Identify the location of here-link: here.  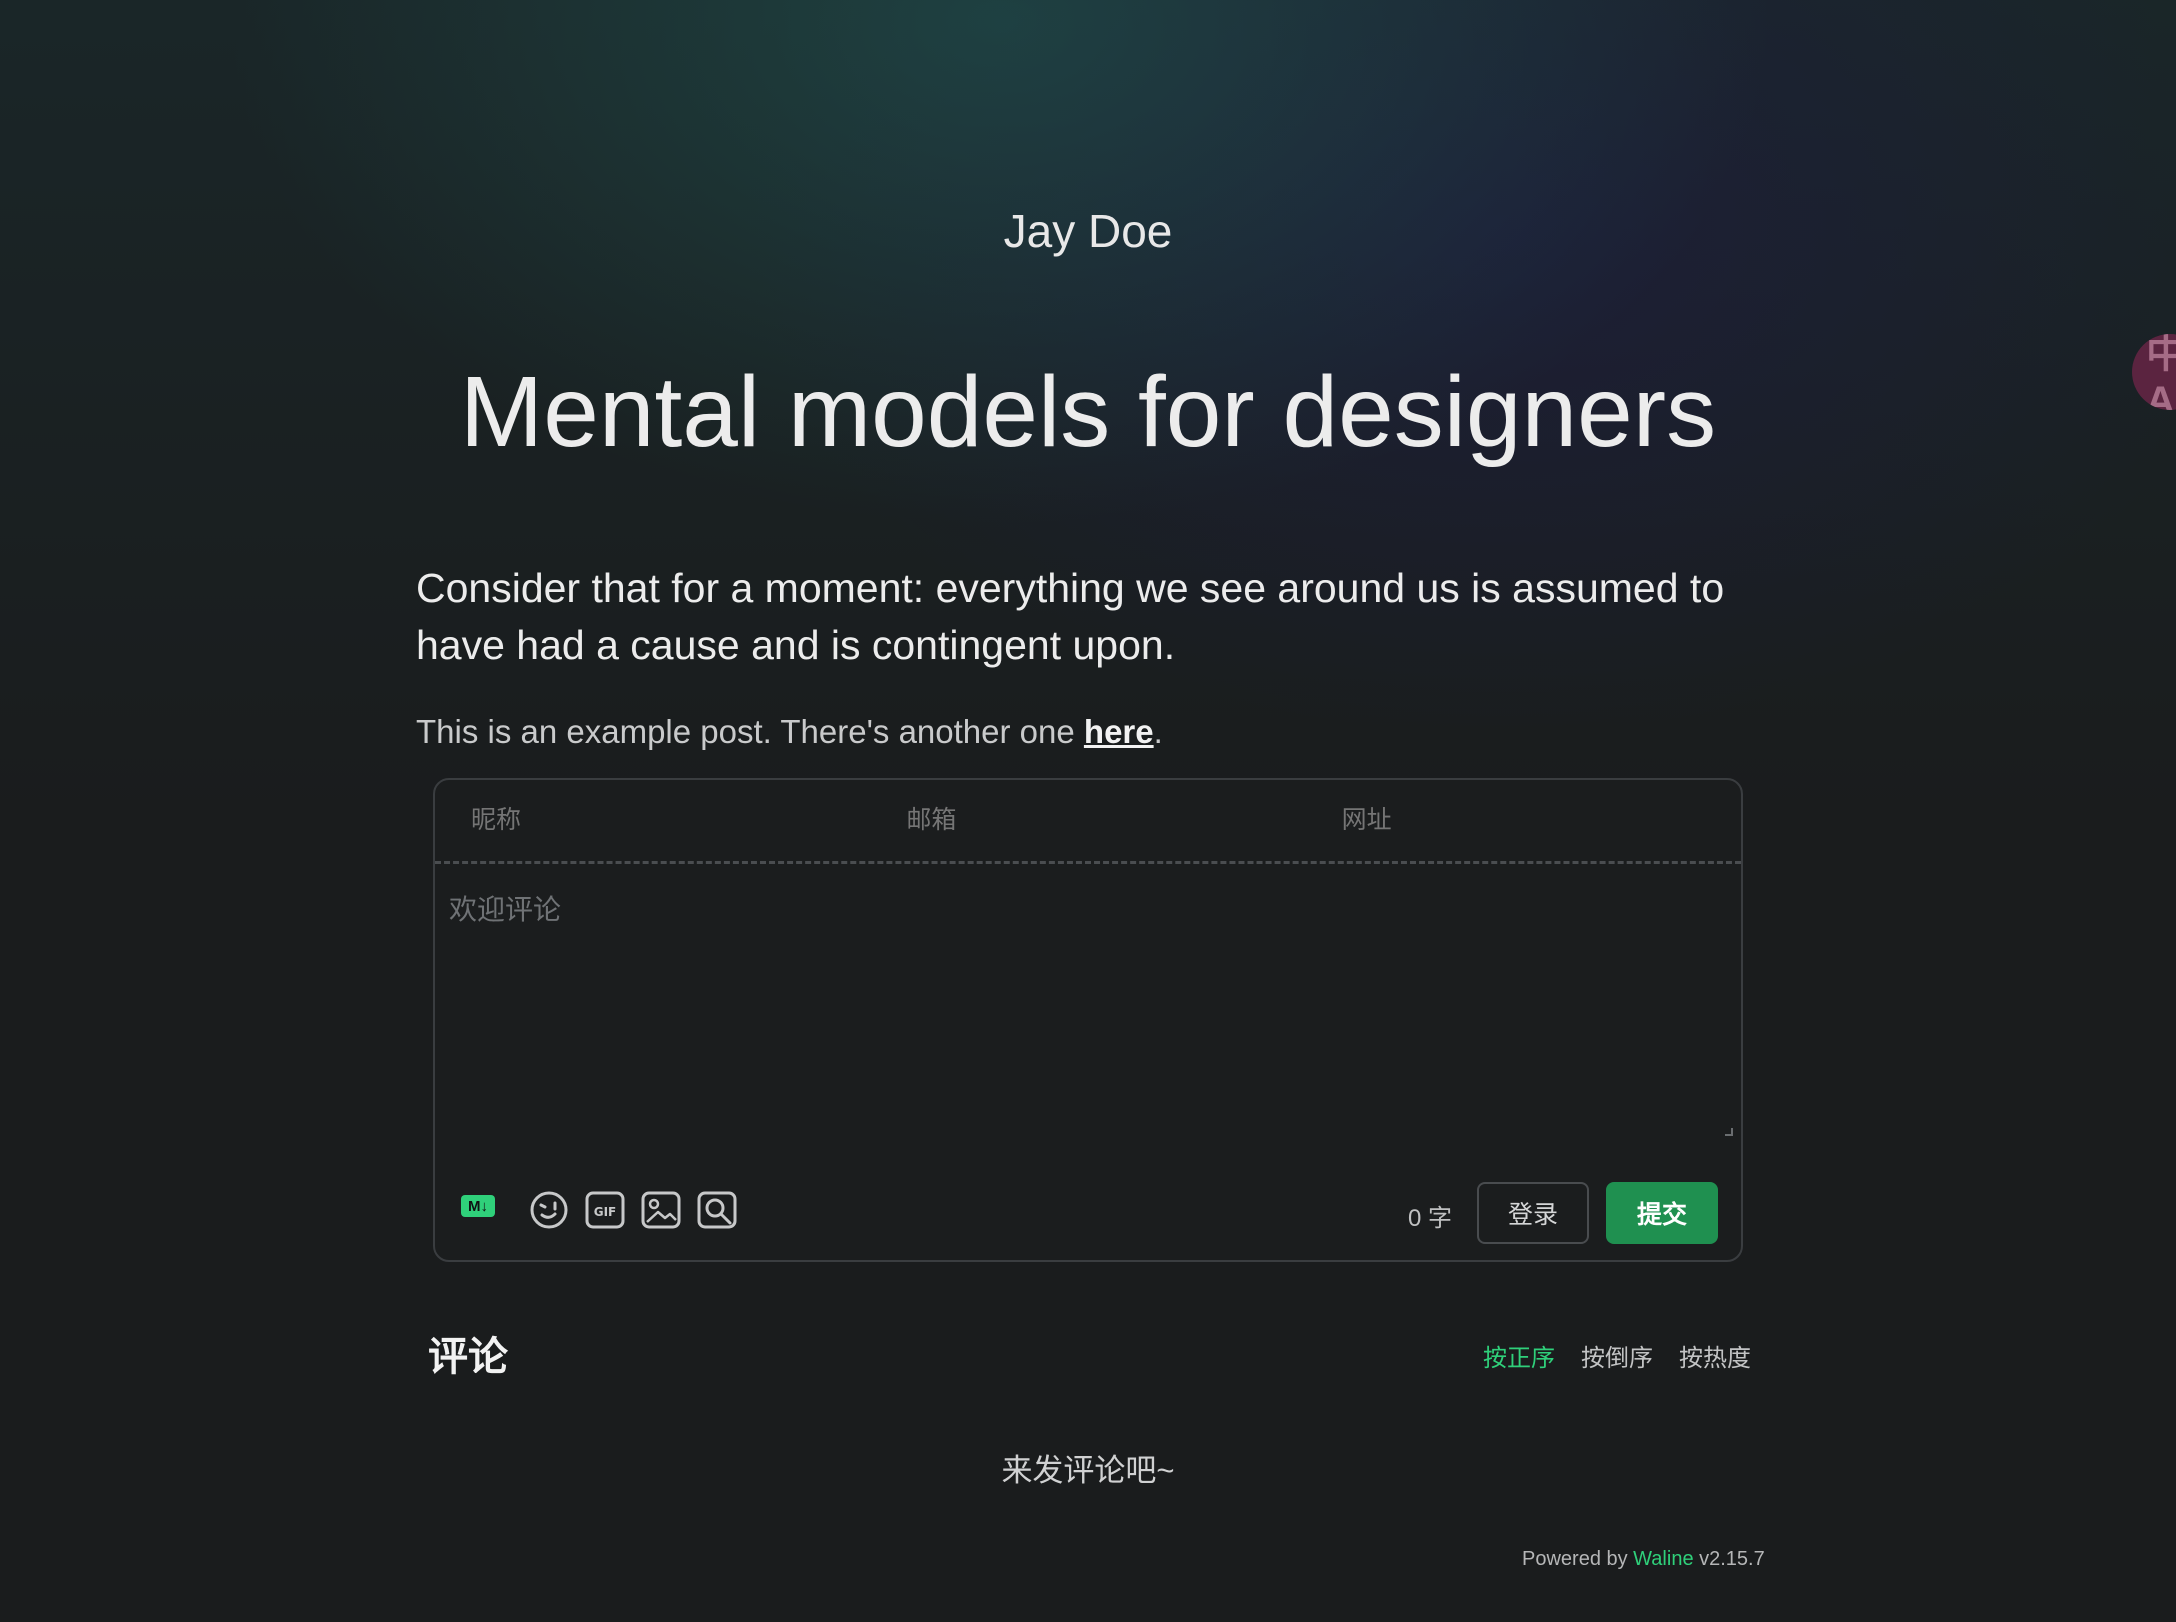
(1119, 731).